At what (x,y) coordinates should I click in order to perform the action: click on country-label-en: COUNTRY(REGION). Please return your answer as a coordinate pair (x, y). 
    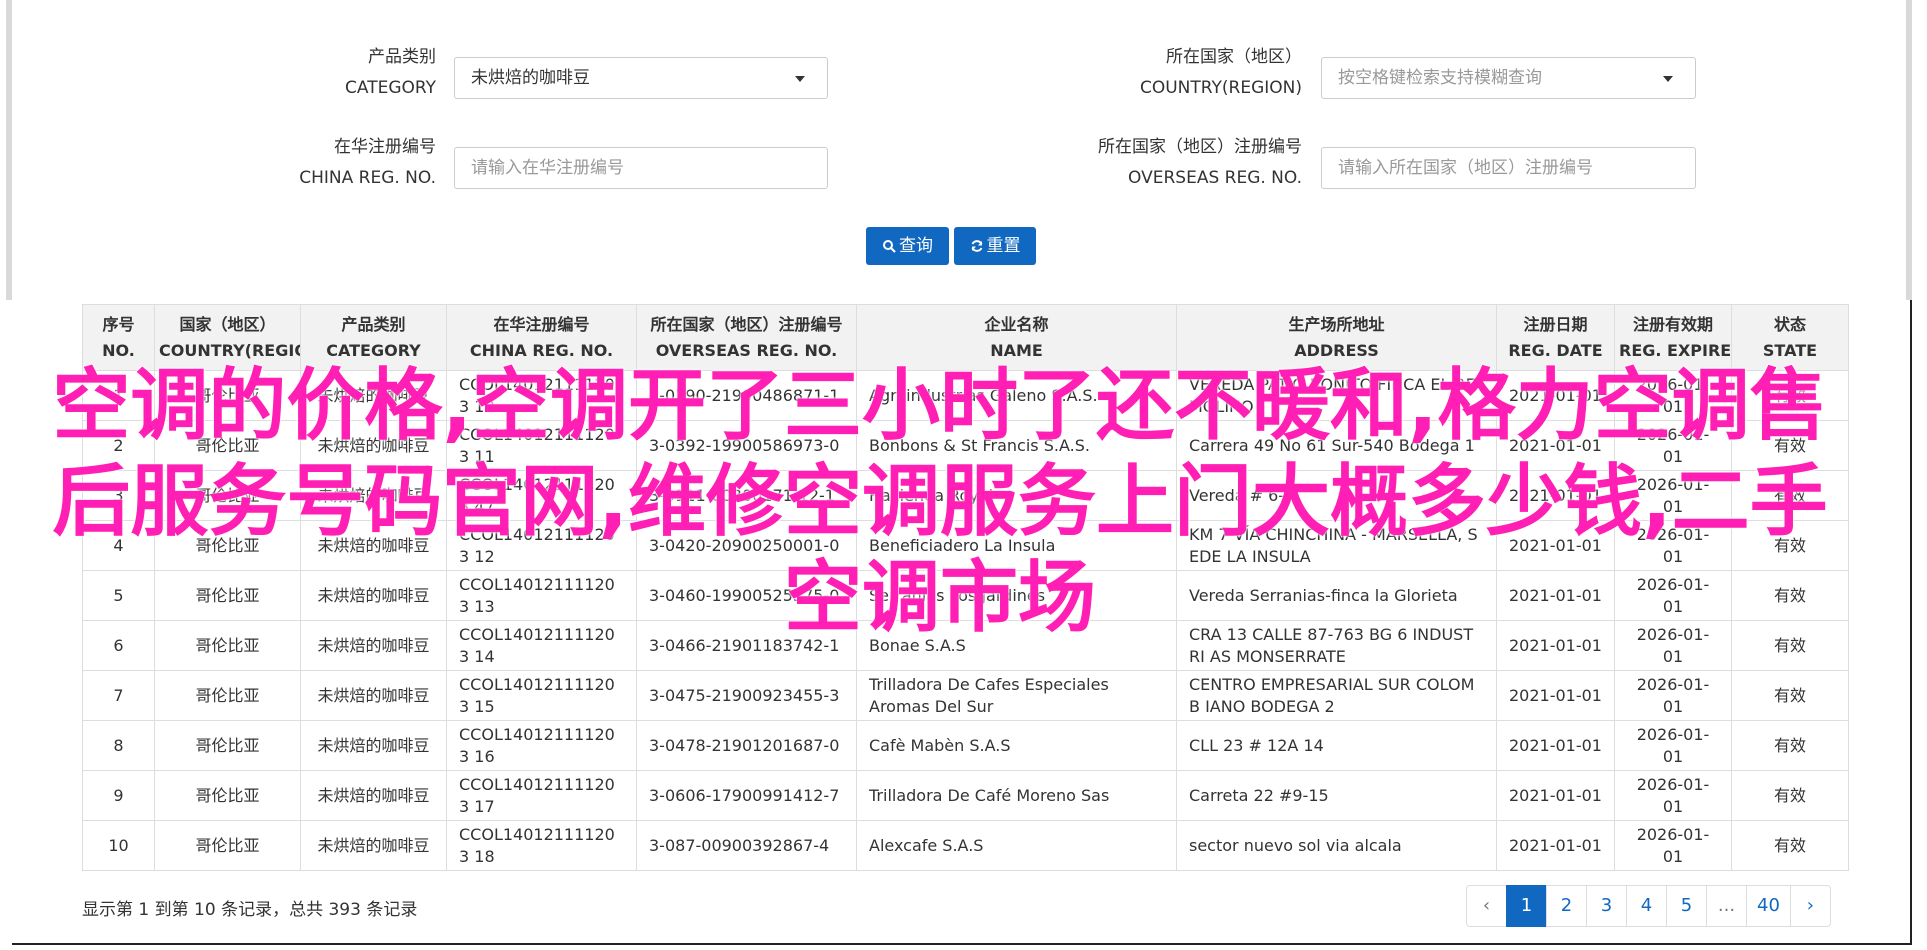
    Looking at the image, I should click on (1220, 88).